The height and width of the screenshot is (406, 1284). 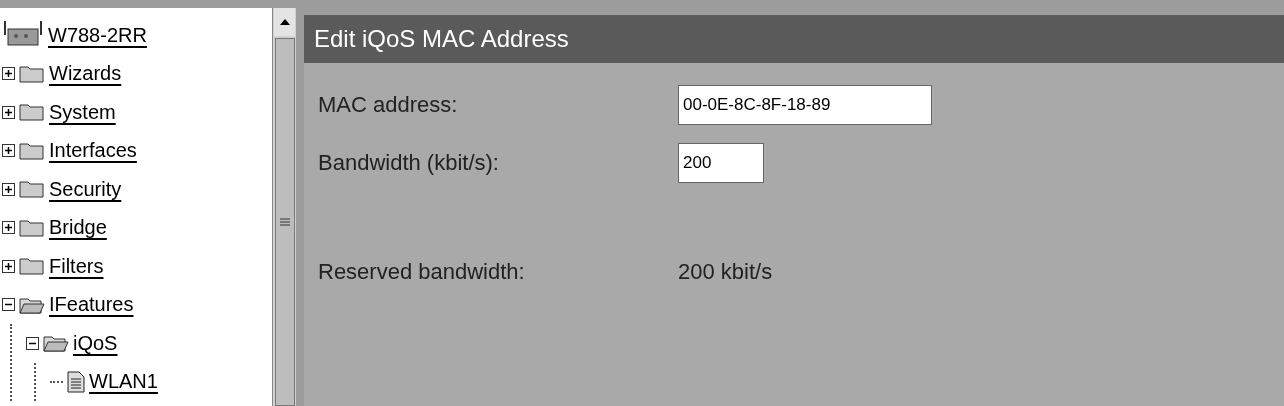 What do you see at coordinates (97, 35) in the screenshot?
I see `tree-root: W788-2RR` at bounding box center [97, 35].